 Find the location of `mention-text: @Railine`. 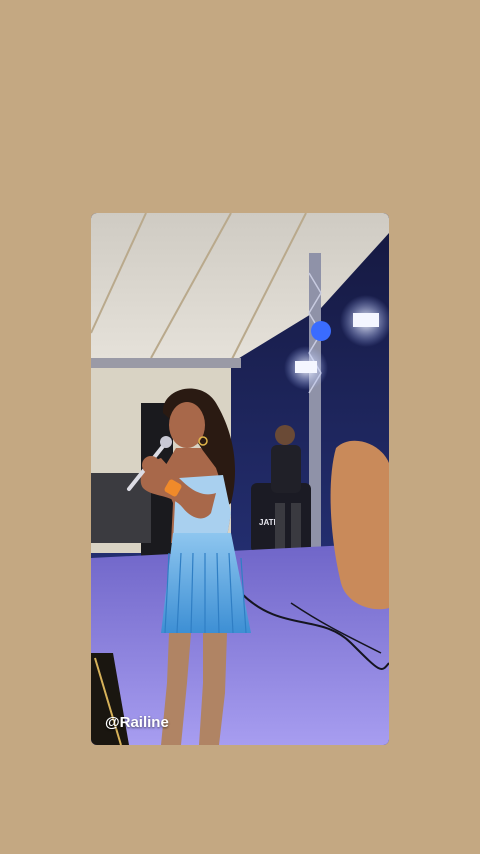

mention-text: @Railine is located at coordinates (137, 722).